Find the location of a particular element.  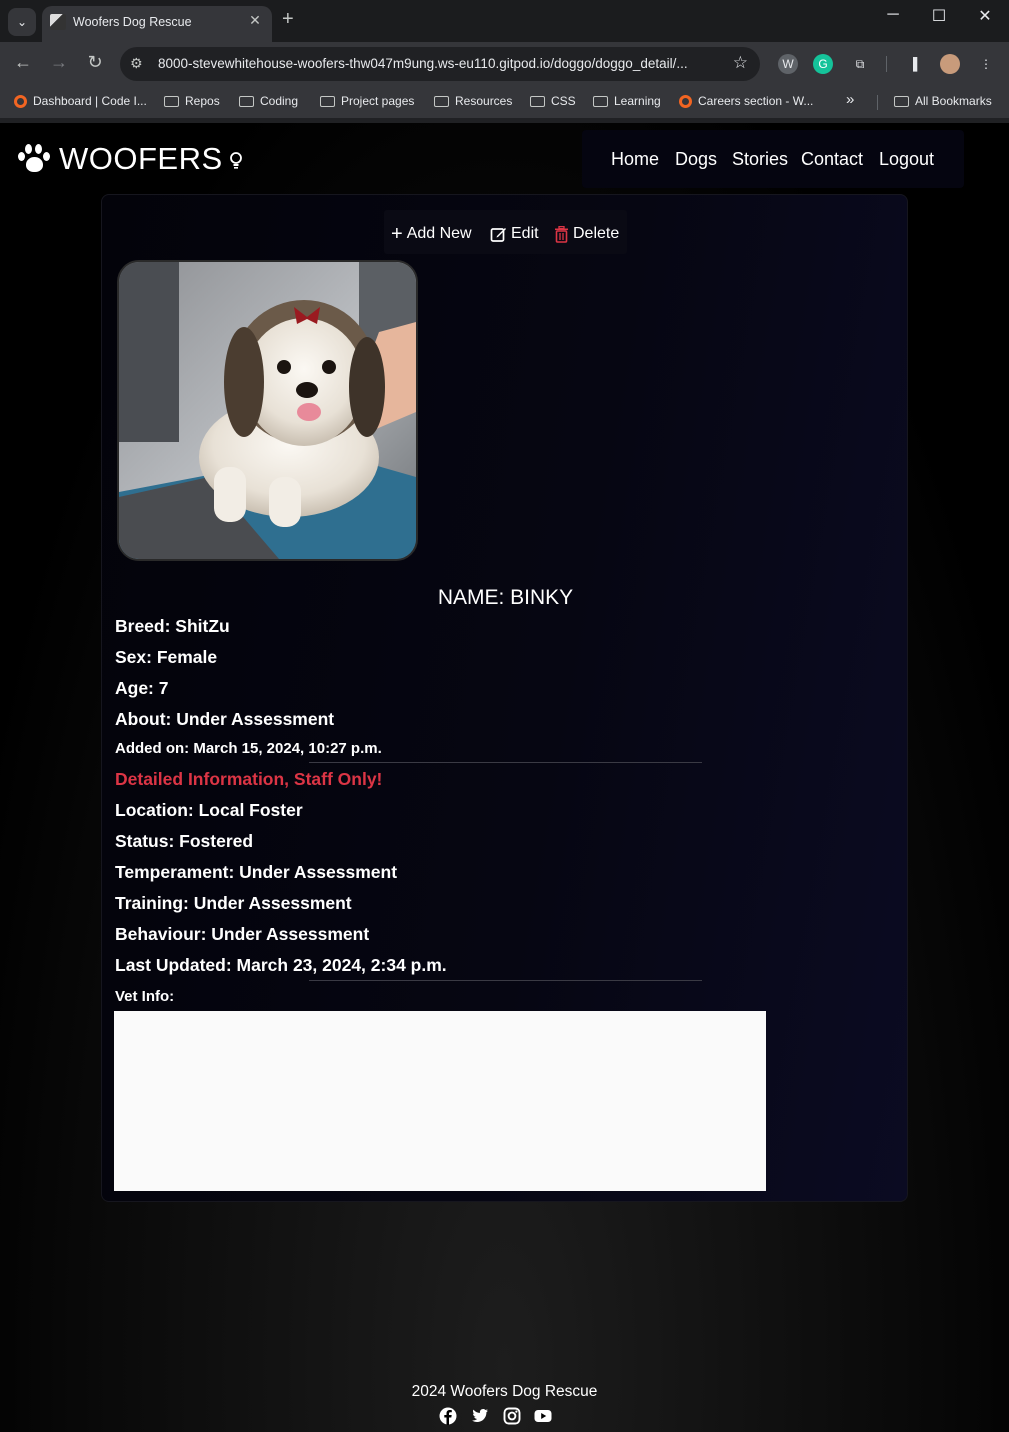

bookmarks-divider is located at coordinates (877, 102).